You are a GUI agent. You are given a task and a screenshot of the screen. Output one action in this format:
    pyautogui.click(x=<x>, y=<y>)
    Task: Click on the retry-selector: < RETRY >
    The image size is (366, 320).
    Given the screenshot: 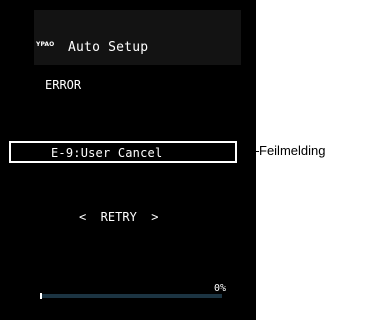 What is the action you would take?
    pyautogui.click(x=118, y=217)
    